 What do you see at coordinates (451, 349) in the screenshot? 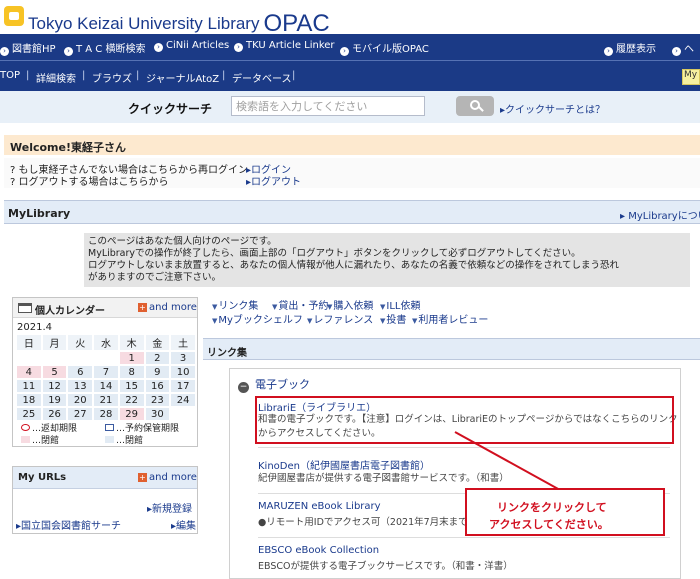
I see `links-header: リンク集` at bounding box center [451, 349].